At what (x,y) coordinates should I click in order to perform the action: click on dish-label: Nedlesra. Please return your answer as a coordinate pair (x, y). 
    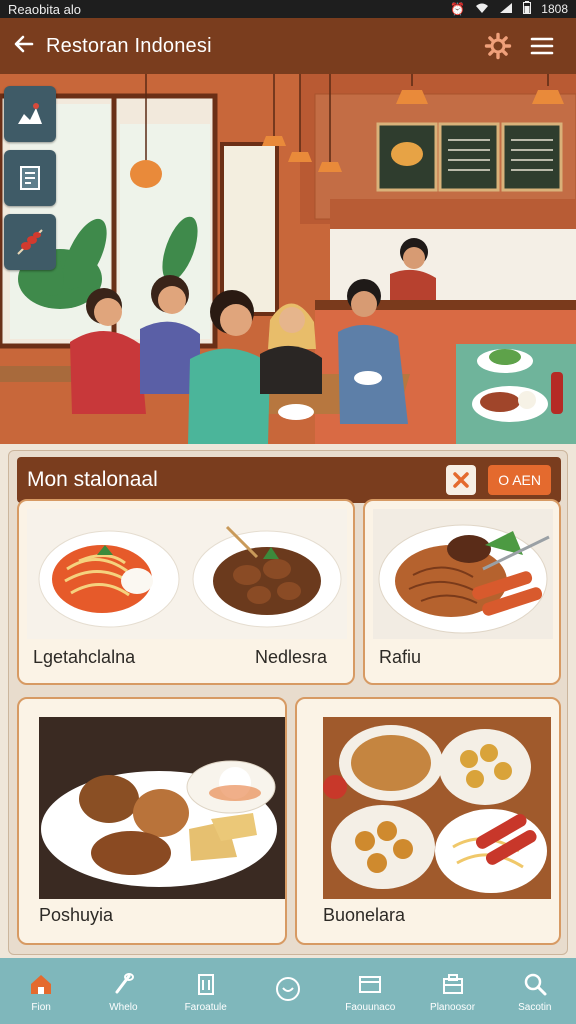
    Looking at the image, I should click on (291, 657).